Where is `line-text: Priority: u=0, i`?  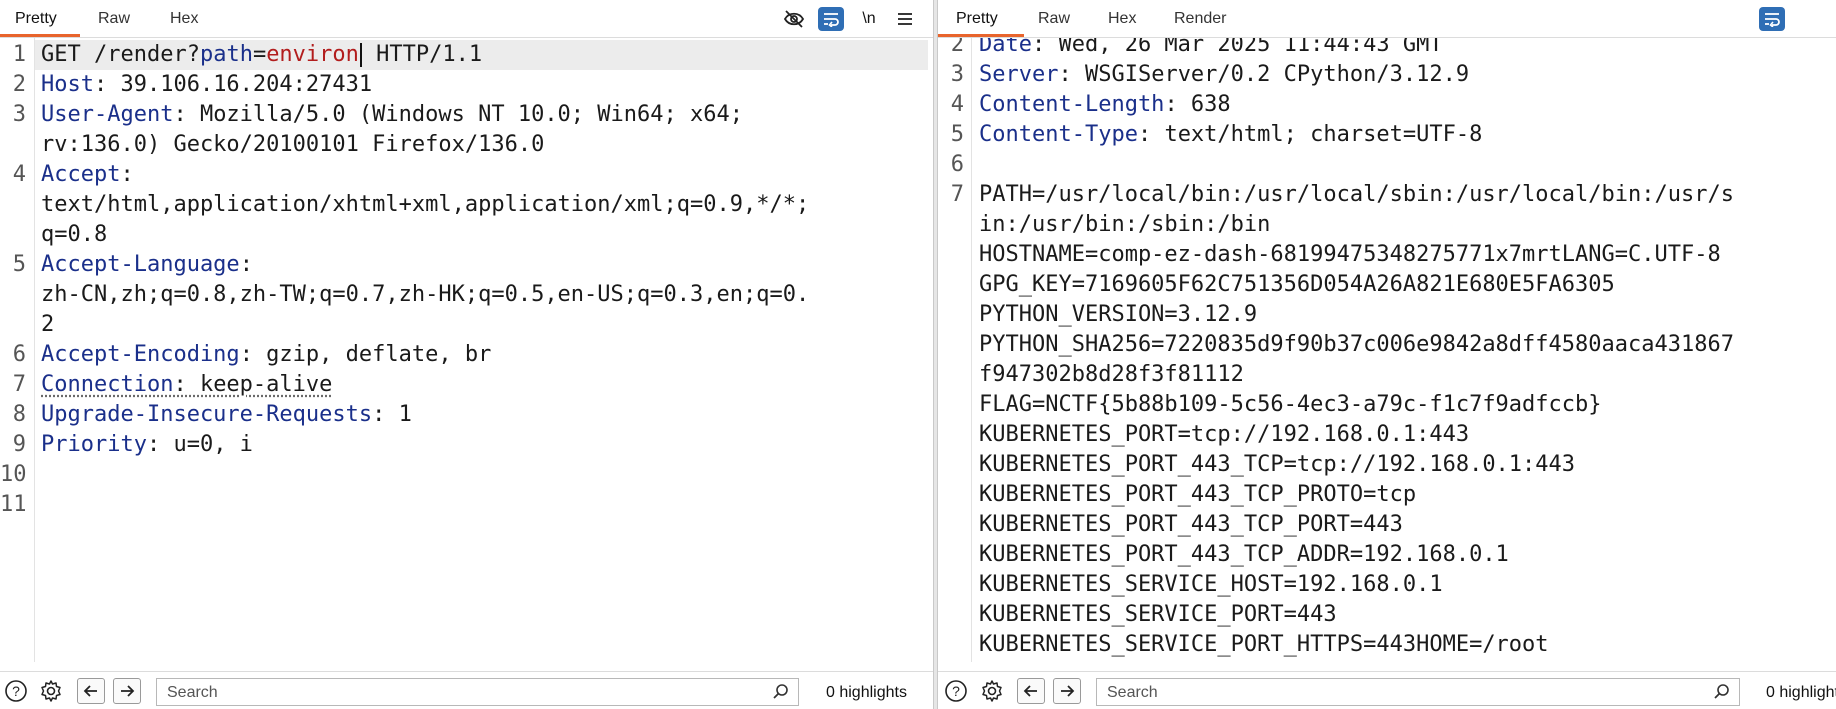 line-text: Priority: u=0, i is located at coordinates (147, 445).